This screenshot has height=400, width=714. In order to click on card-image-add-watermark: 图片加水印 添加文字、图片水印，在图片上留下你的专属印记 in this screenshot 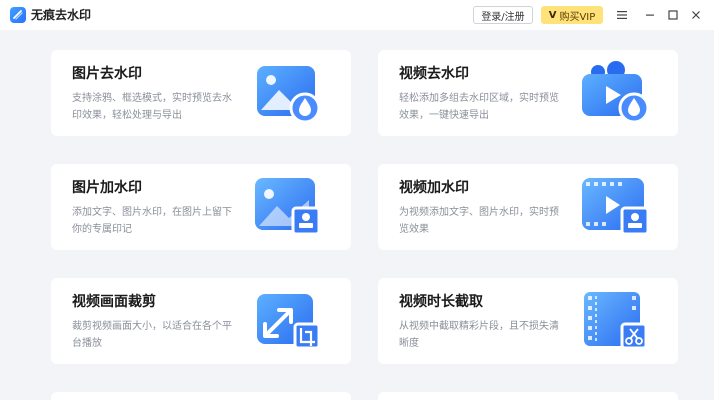, I will do `click(201, 207)`.